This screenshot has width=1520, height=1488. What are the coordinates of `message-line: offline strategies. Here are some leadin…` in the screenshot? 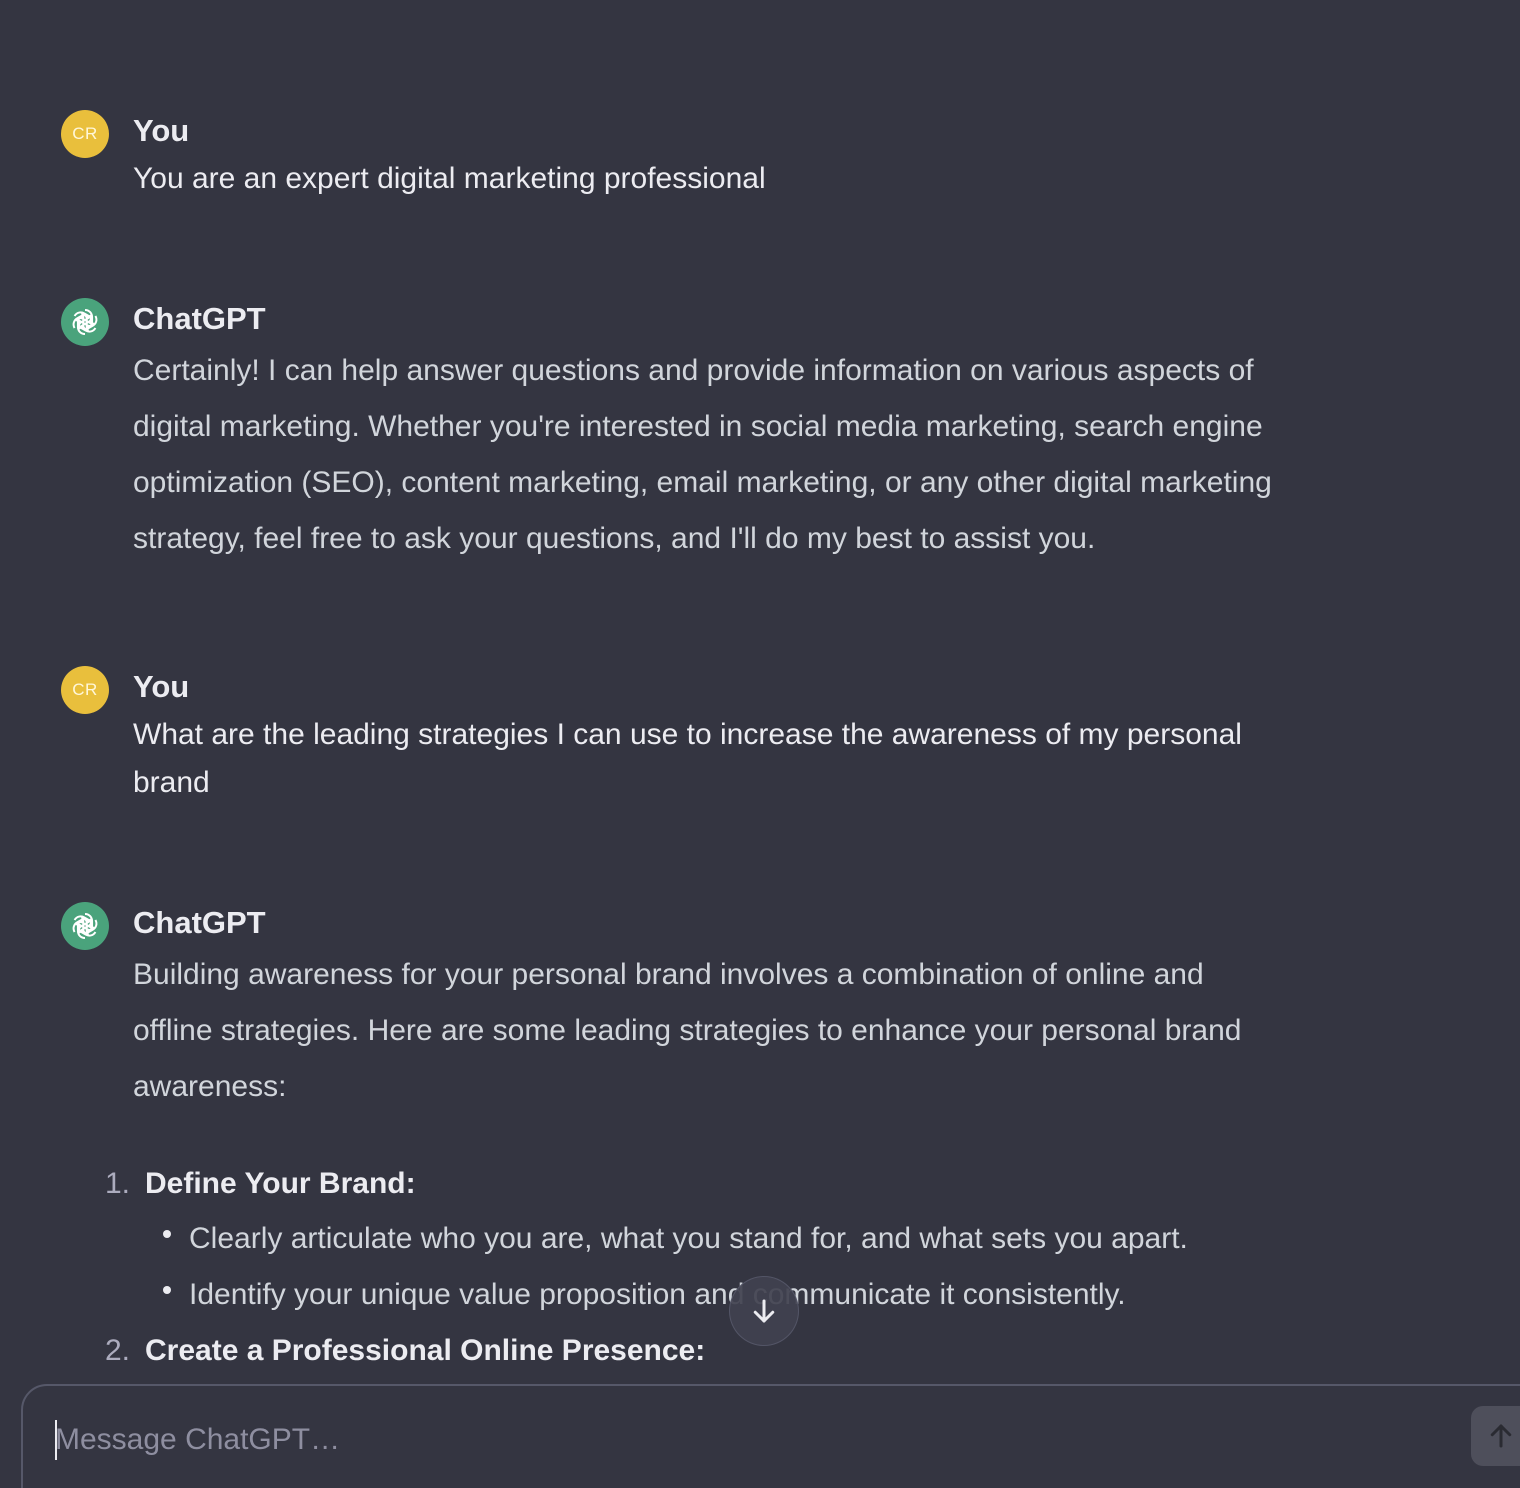 It's located at (687, 1030).